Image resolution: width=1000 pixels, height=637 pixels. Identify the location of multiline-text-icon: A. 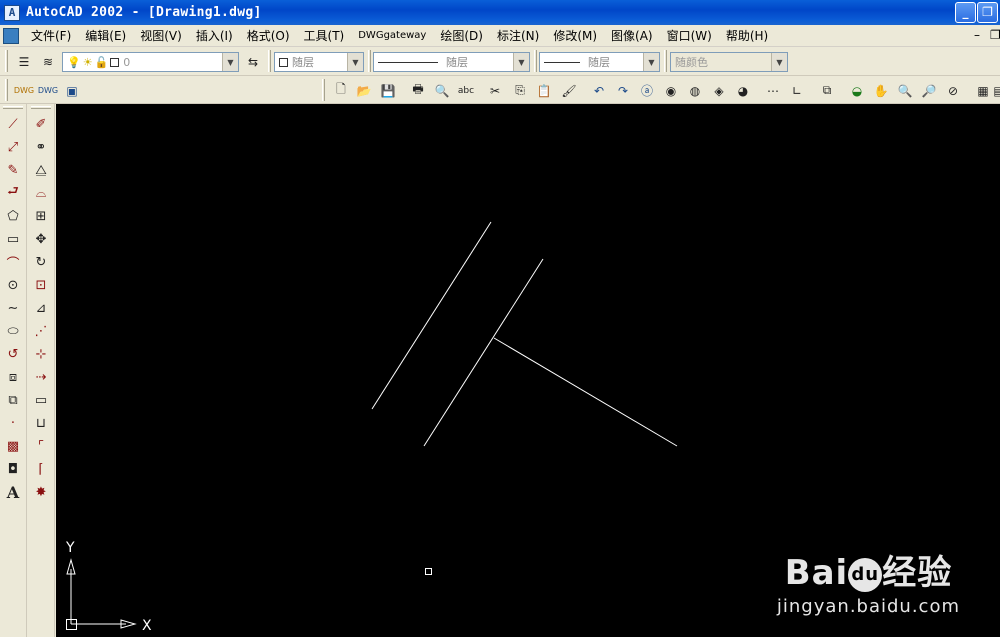
(13, 492).